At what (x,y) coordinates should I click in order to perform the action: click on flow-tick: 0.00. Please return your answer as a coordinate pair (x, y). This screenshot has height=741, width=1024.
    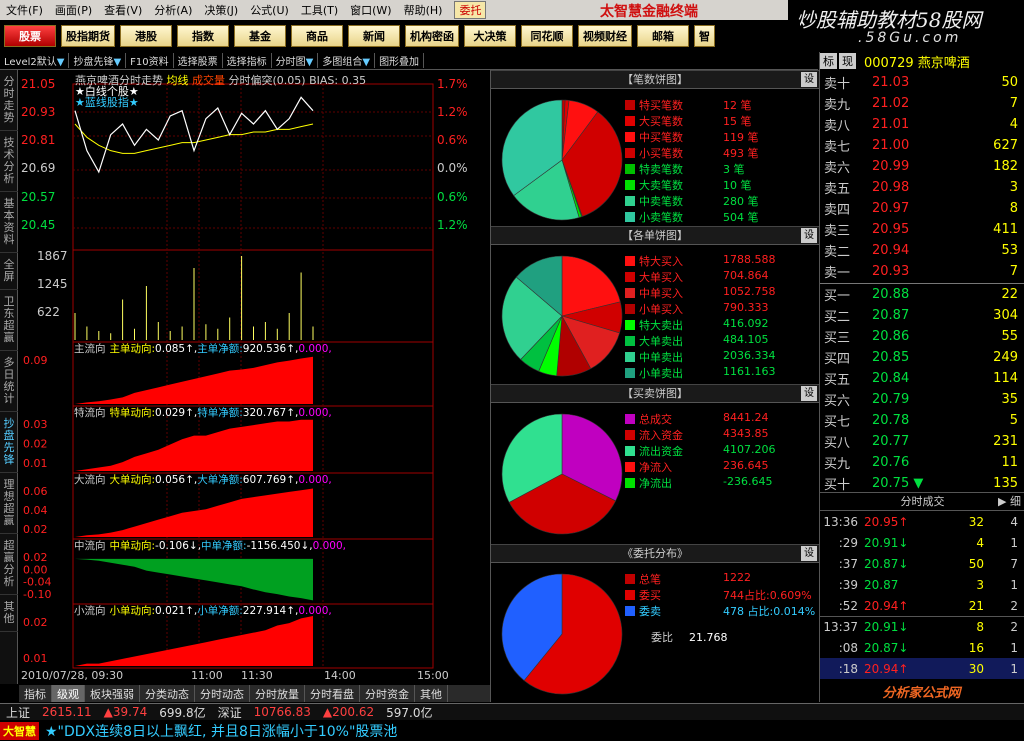
    Looking at the image, I should click on (35, 569).